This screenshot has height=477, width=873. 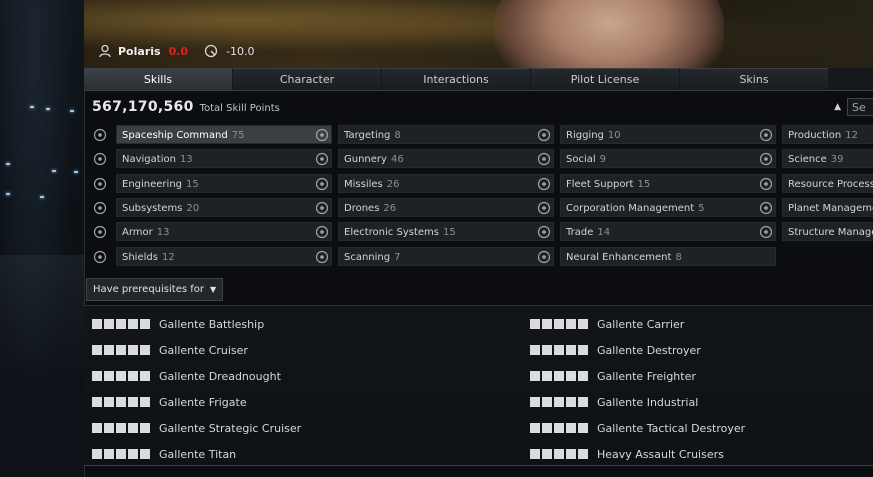 I want to click on skill-group-count: 5, so click(x=701, y=208).